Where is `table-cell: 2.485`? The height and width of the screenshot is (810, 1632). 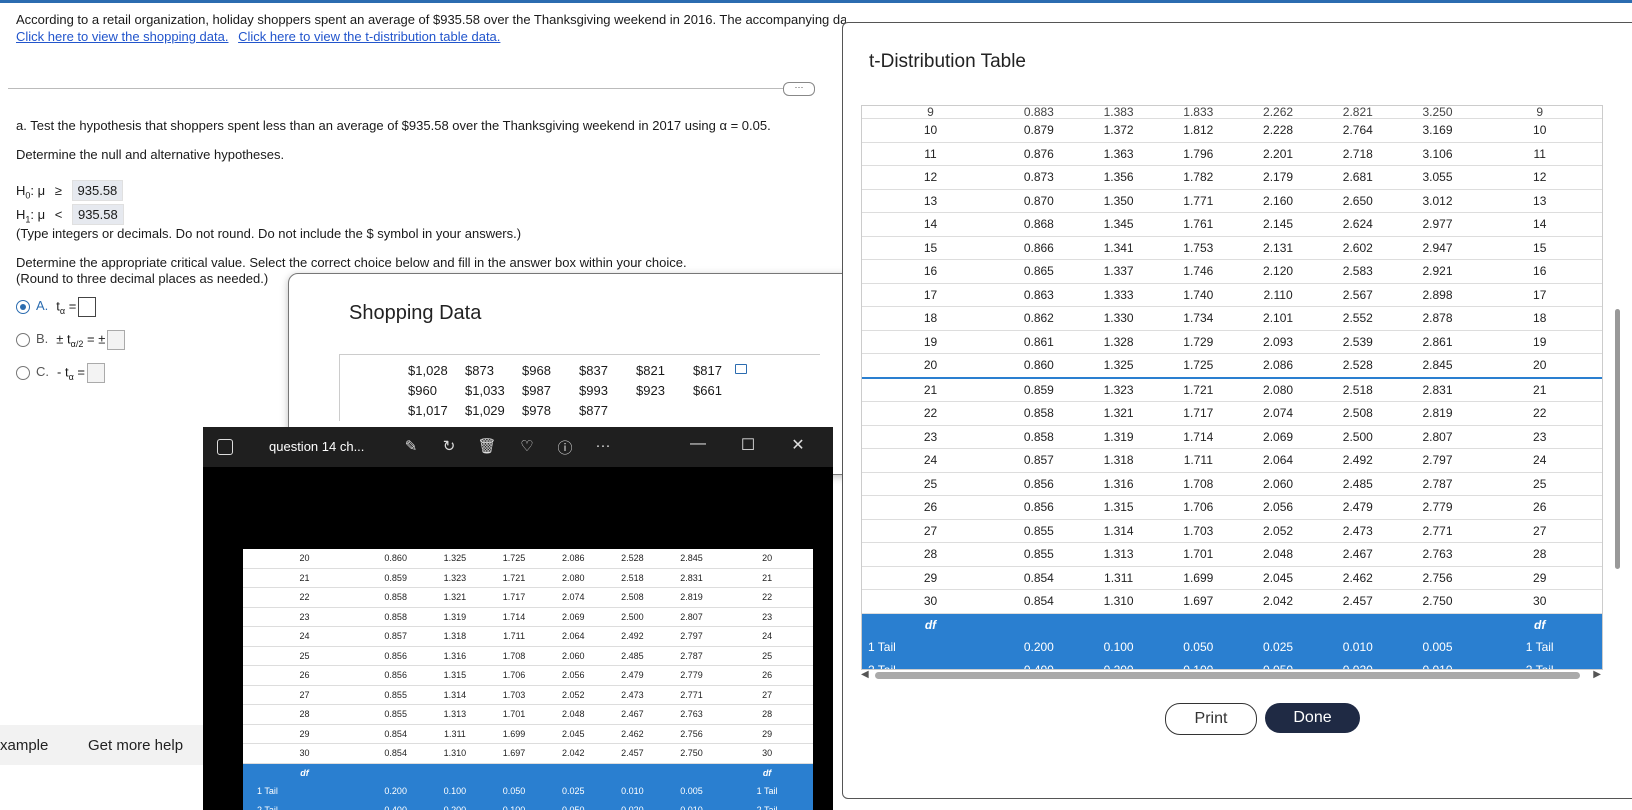 table-cell: 2.485 is located at coordinates (1357, 484).